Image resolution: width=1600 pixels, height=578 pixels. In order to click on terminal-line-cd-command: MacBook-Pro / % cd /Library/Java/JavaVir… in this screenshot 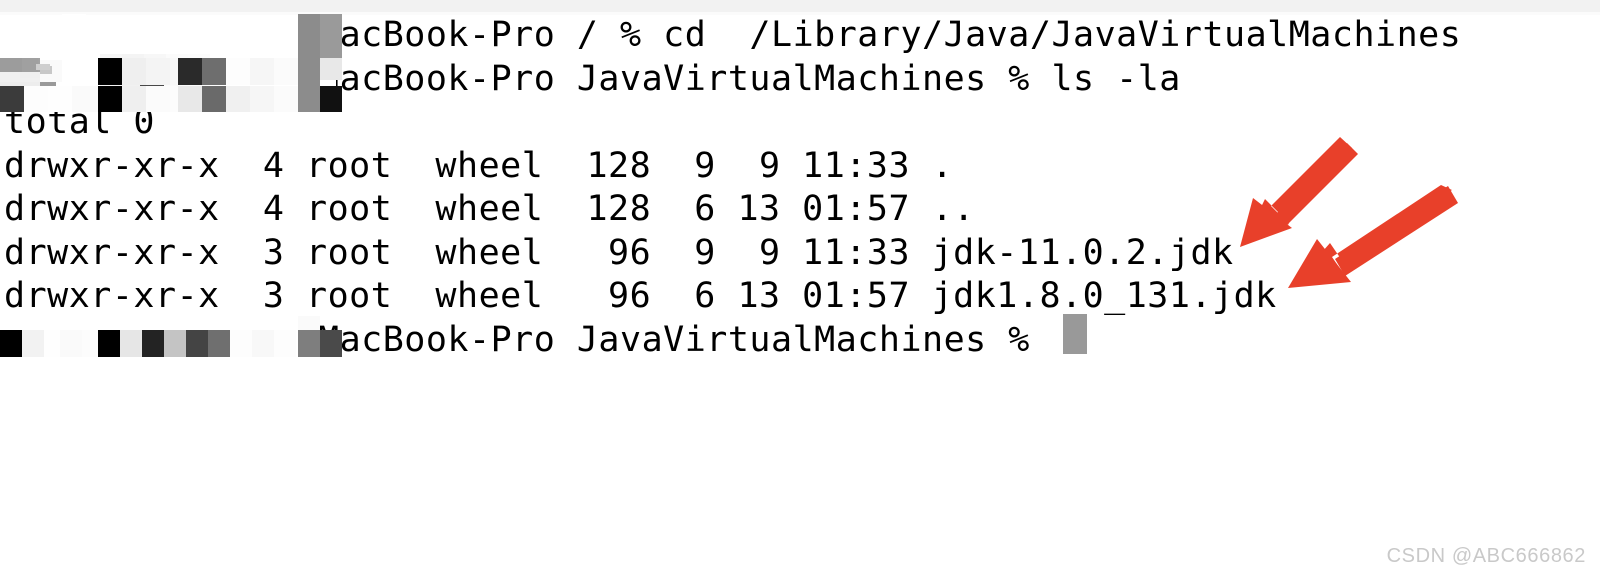, I will do `click(890, 35)`.